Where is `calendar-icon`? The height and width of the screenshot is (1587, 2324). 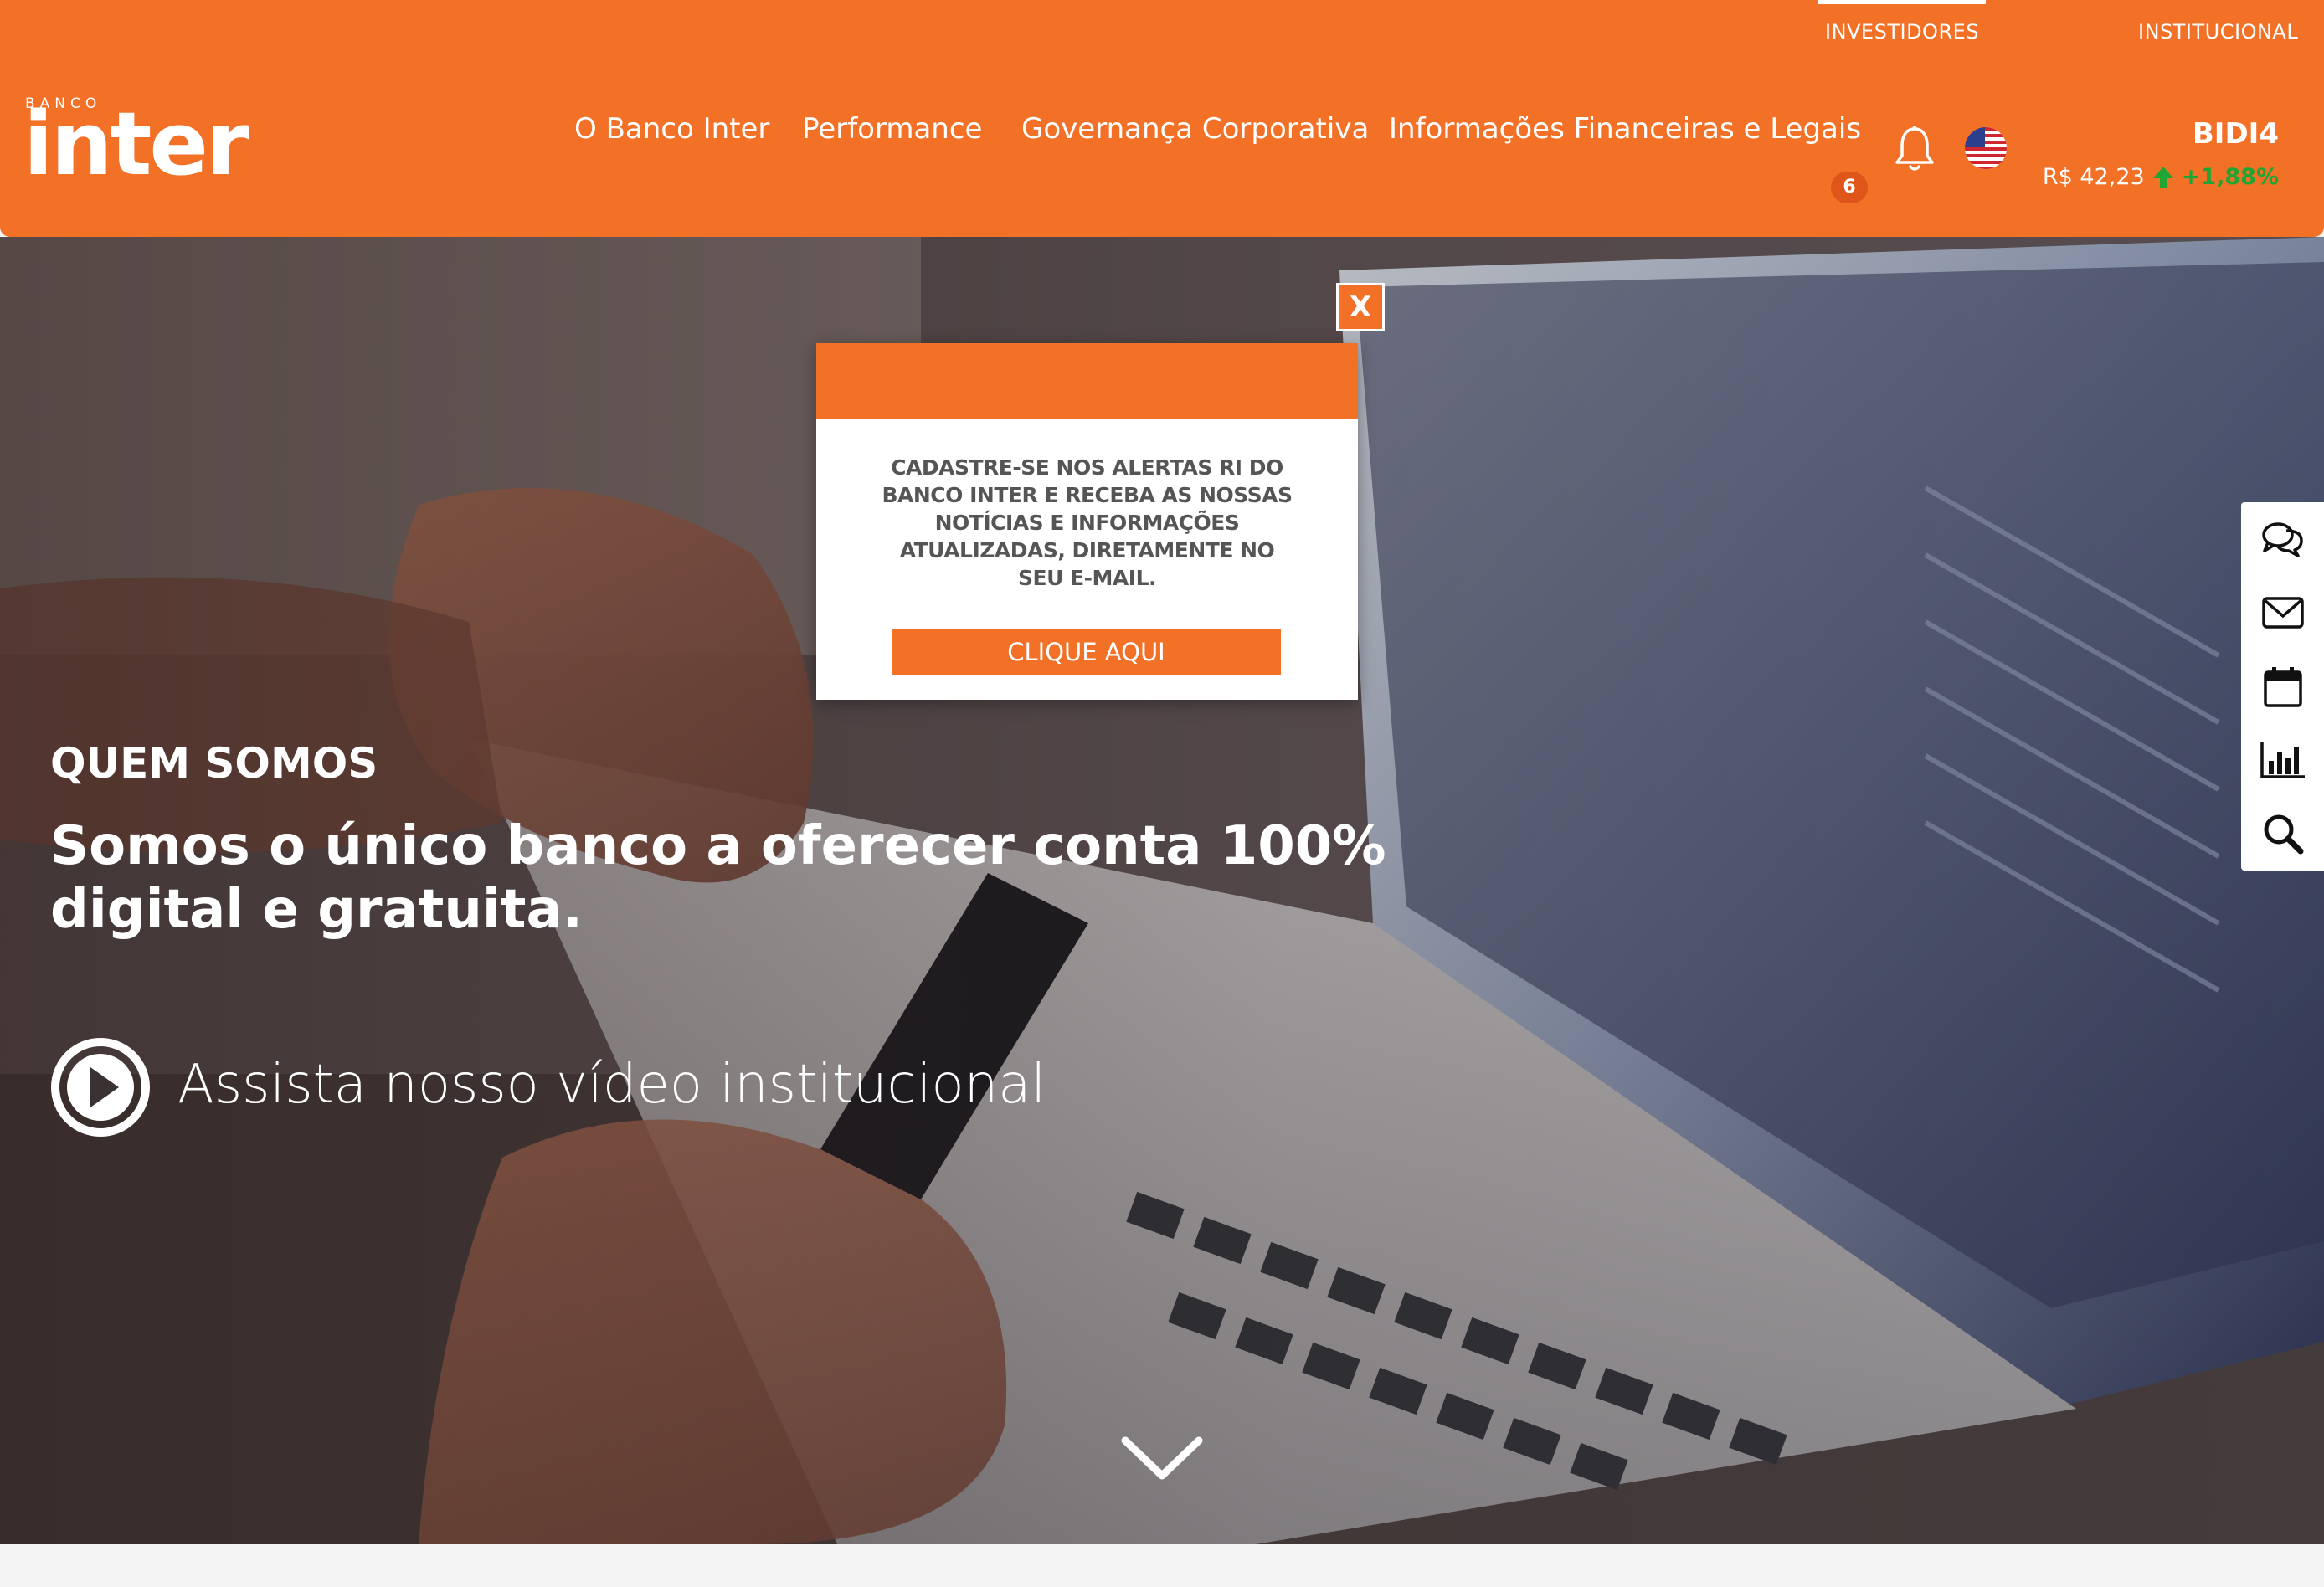 calendar-icon is located at coordinates (2282, 687).